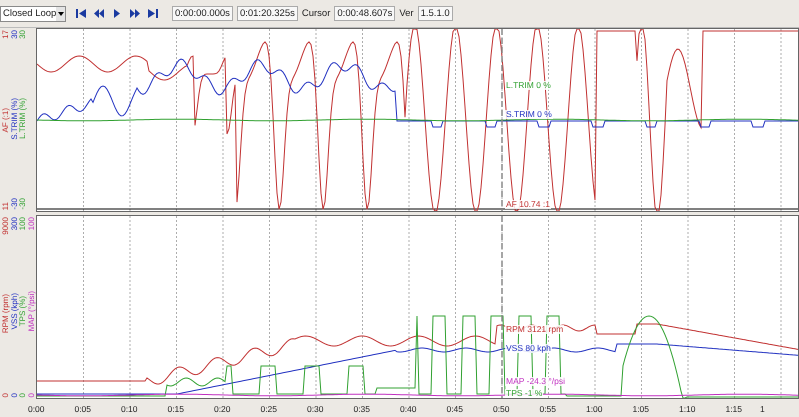 This screenshot has width=799, height=417. What do you see at coordinates (6, 206) in the screenshot?
I see `axis-min-value: 11` at bounding box center [6, 206].